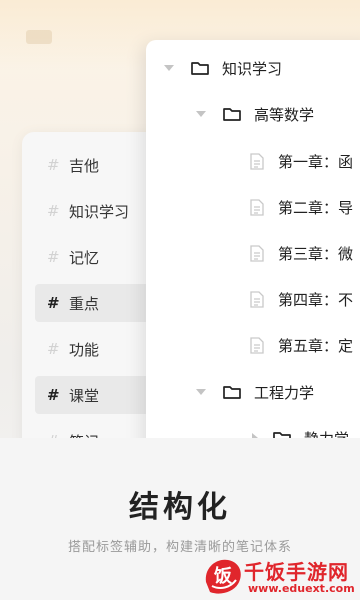 Image resolution: width=360 pixels, height=600 pixels. I want to click on watermark-logo-icon: 饭, so click(223, 576).